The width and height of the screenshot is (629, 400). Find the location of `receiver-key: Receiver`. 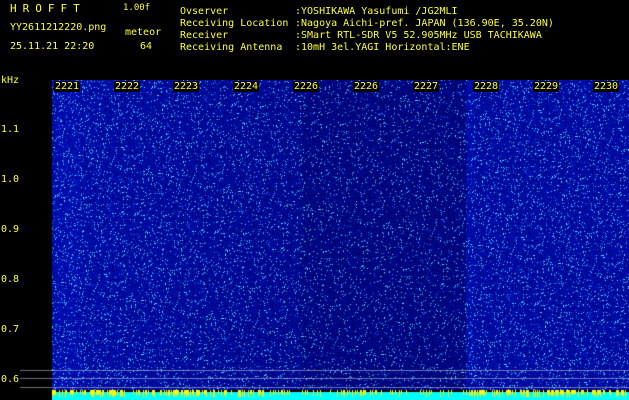

receiver-key: Receiver is located at coordinates (204, 35).